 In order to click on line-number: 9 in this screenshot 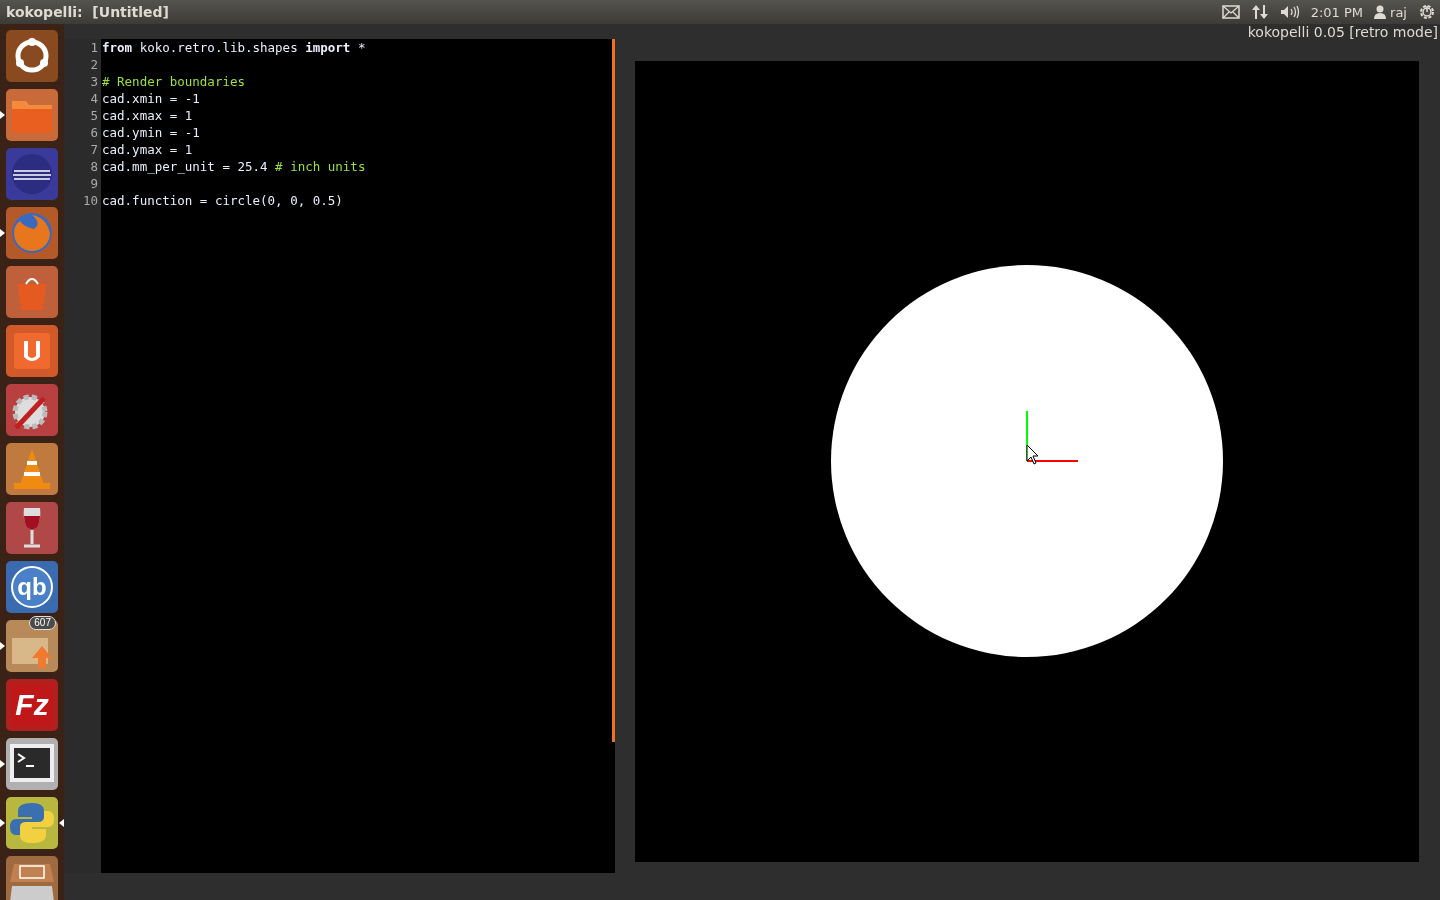, I will do `click(93, 183)`.